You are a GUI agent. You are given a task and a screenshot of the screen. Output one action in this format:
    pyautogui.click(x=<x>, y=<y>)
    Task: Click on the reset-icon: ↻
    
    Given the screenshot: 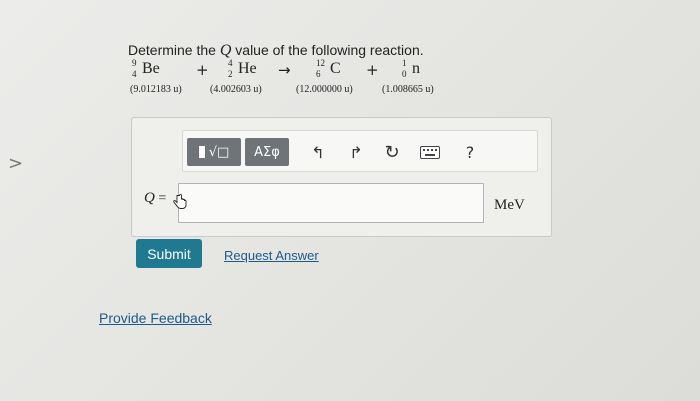 What is the action you would take?
    pyautogui.click(x=392, y=152)
    